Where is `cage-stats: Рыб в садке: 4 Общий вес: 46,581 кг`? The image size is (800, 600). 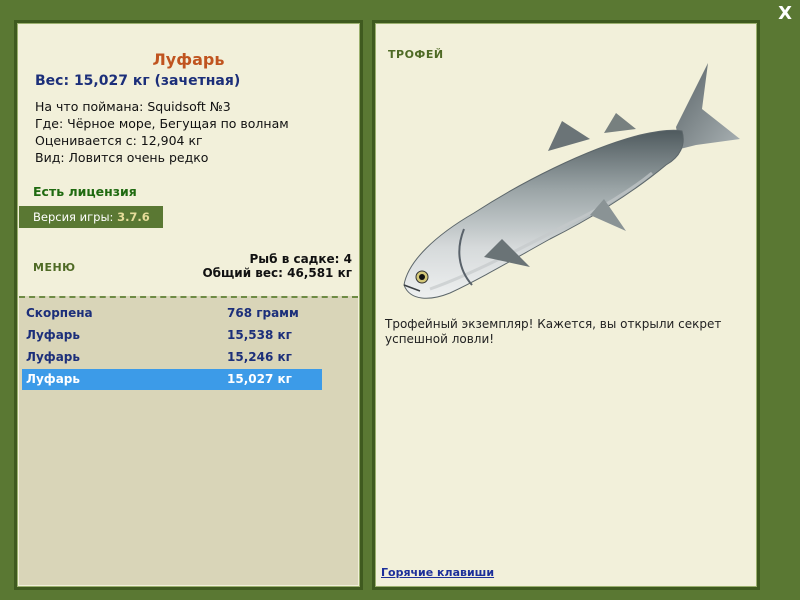
cage-stats: Рыб в садке: 4 Общий вес: 46,581 кг is located at coordinates (277, 266).